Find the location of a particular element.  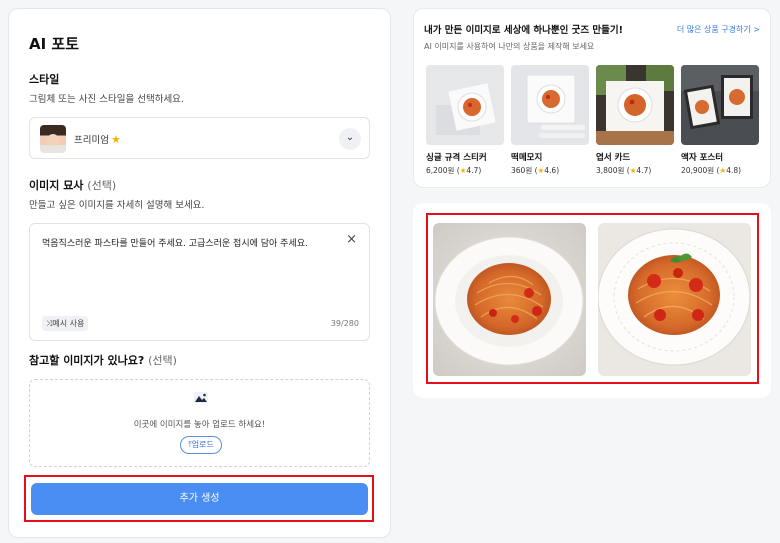

product-image-sticker is located at coordinates (465, 105).